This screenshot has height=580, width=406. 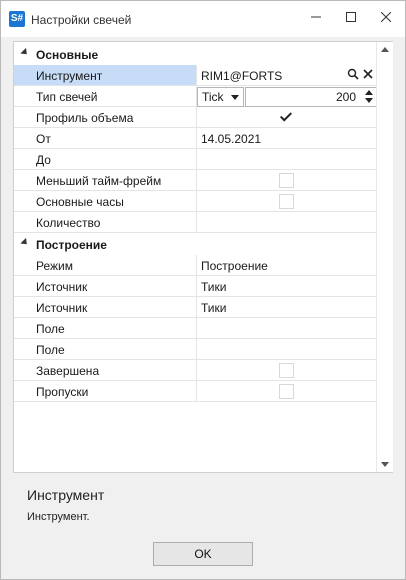 I want to click on prop-row-gaps: Пропуски, so click(x=195, y=391).